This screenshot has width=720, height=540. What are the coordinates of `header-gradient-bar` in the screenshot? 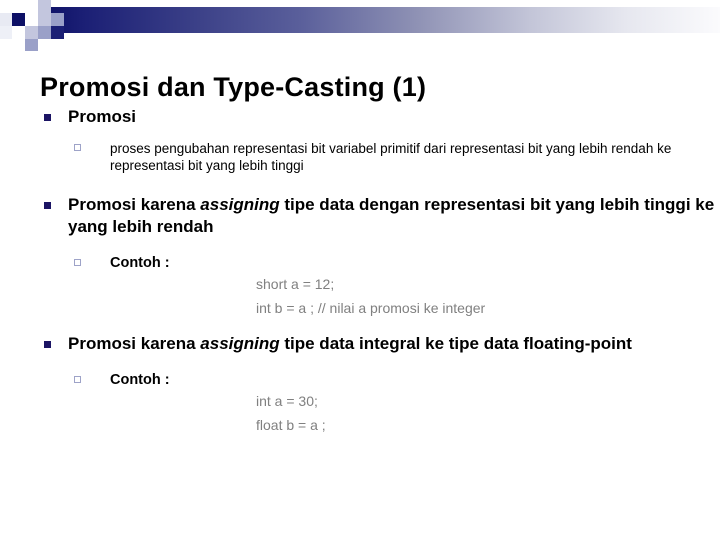 It's located at (381, 20).